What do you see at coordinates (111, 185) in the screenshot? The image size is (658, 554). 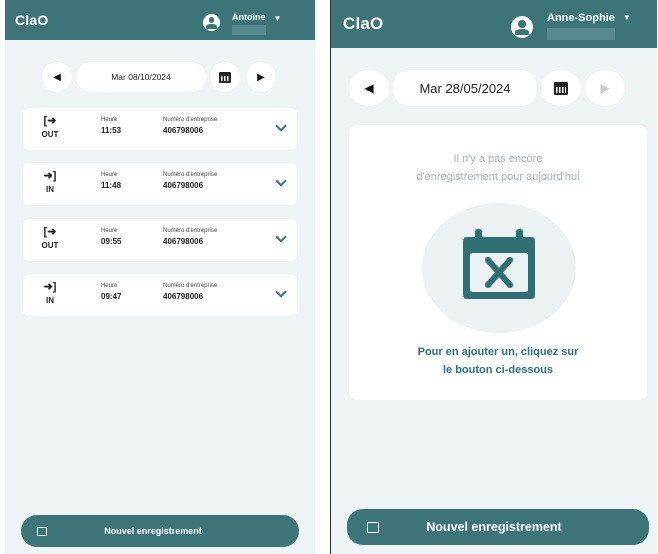 I see `time-value: 11:48` at bounding box center [111, 185].